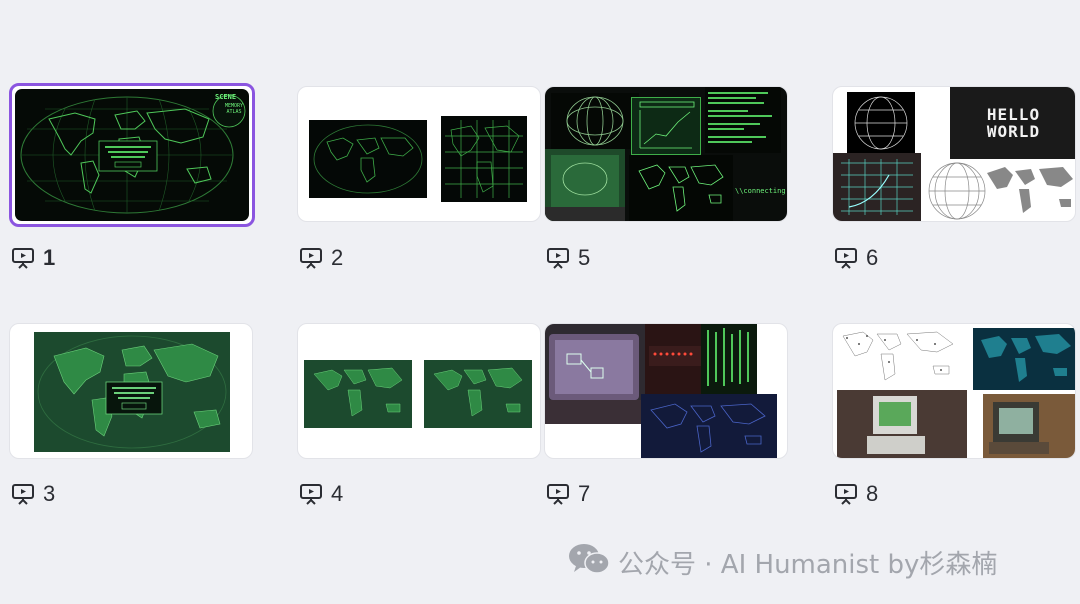 The image size is (1080, 604). I want to click on slide-label-2: 2, so click(321, 258).